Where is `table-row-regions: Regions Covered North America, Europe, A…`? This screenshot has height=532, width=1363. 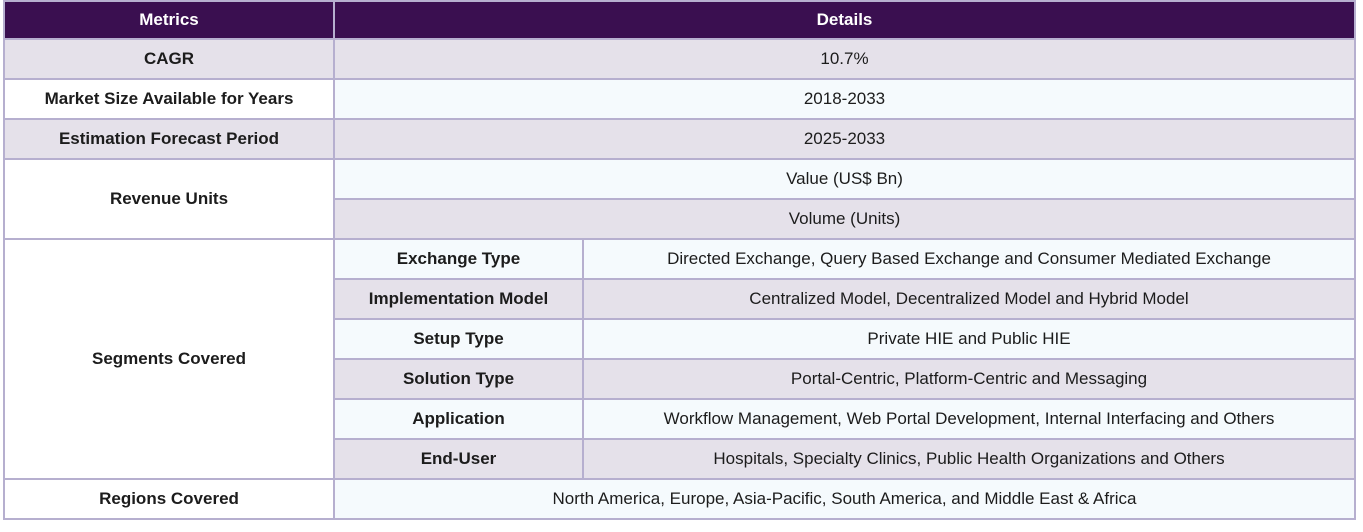 table-row-regions: Regions Covered North America, Europe, A… is located at coordinates (679, 499).